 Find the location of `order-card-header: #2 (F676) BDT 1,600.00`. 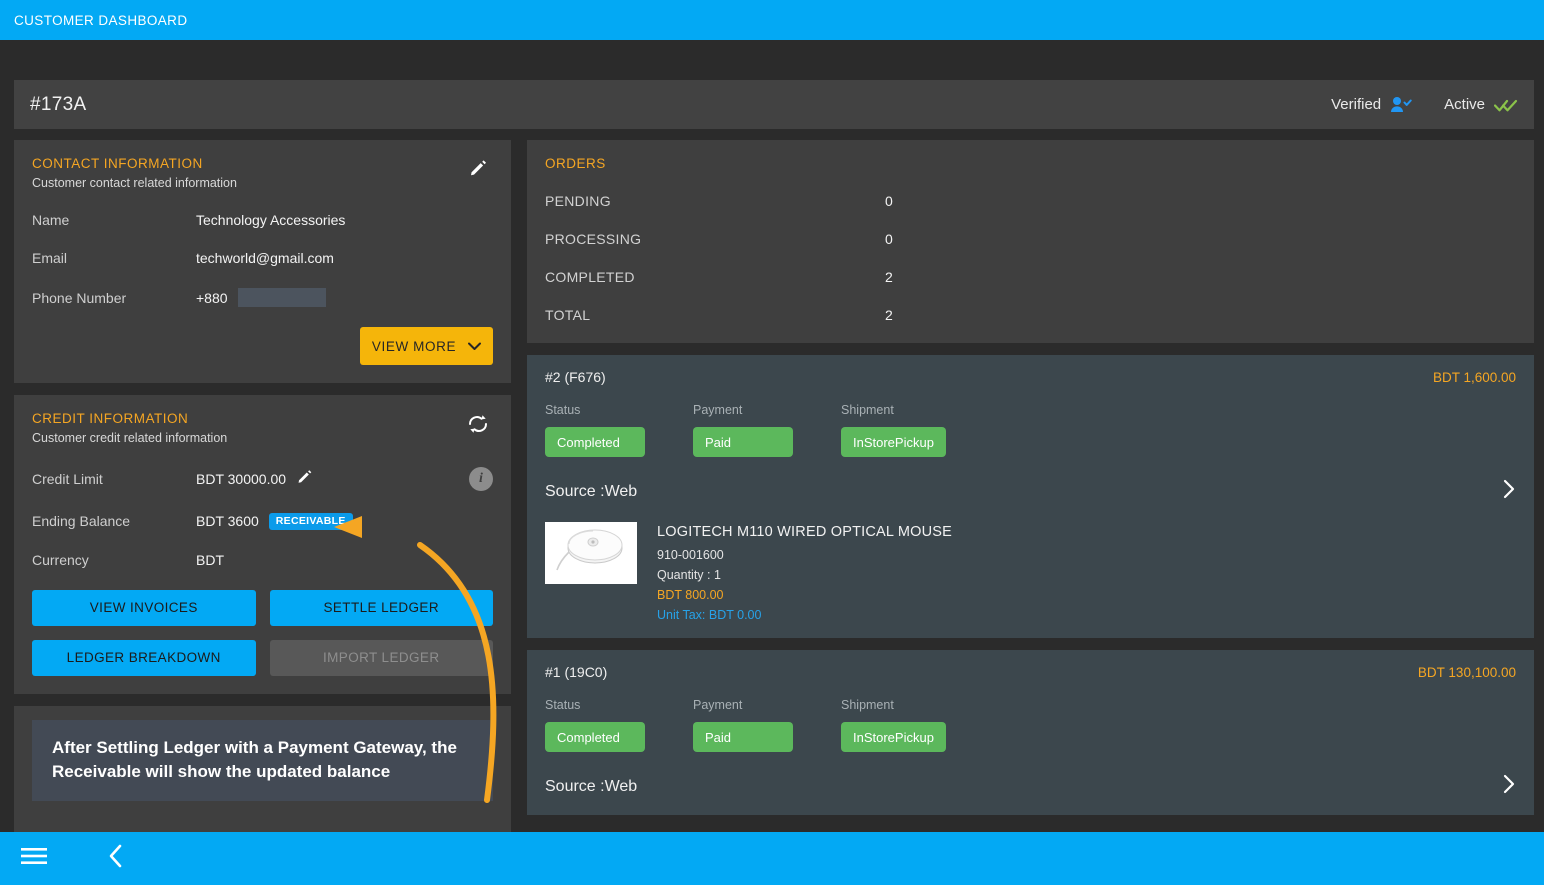

order-card-header: #2 (F676) BDT 1,600.00 is located at coordinates (1030, 377).